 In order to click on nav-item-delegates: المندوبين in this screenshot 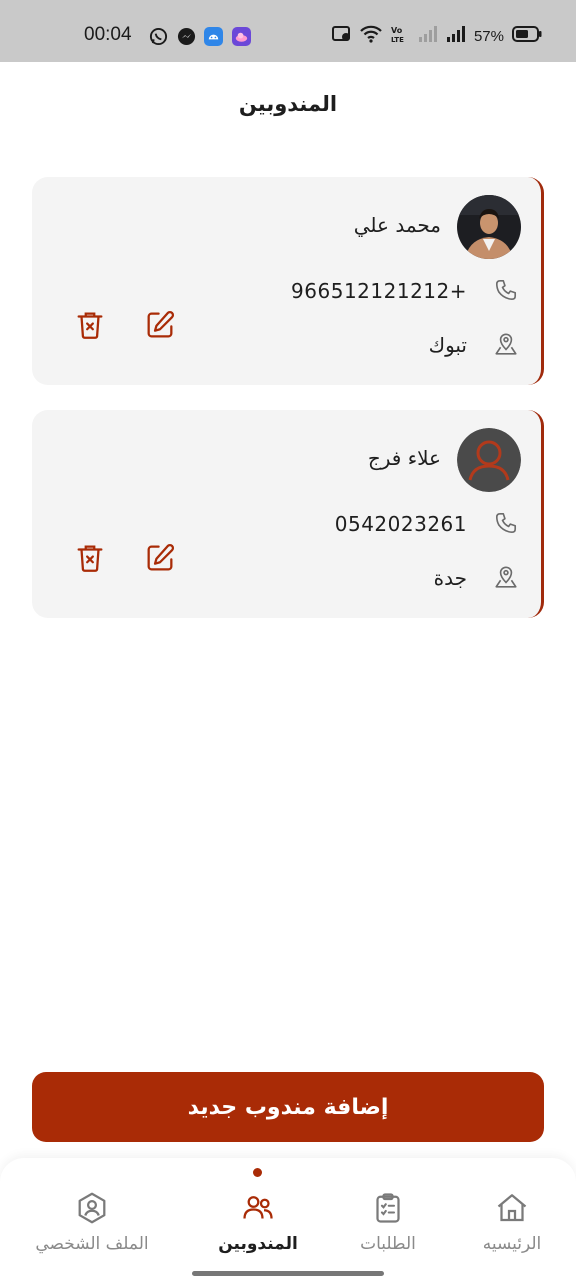, I will do `click(258, 1222)`.